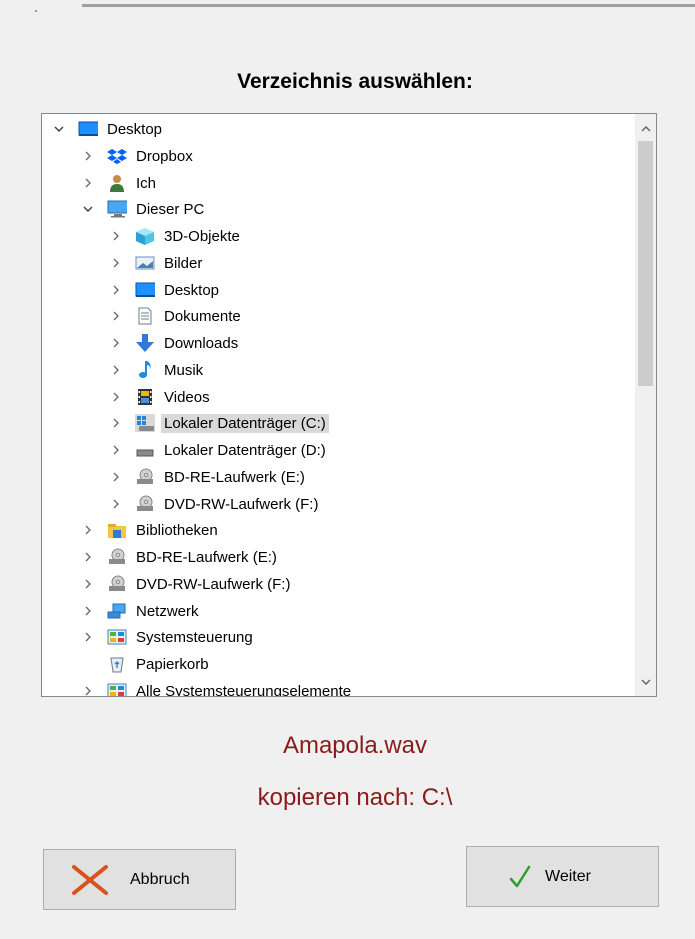 Image resolution: width=695 pixels, height=939 pixels. What do you see at coordinates (117, 530) in the screenshot?
I see `libraries-icon` at bounding box center [117, 530].